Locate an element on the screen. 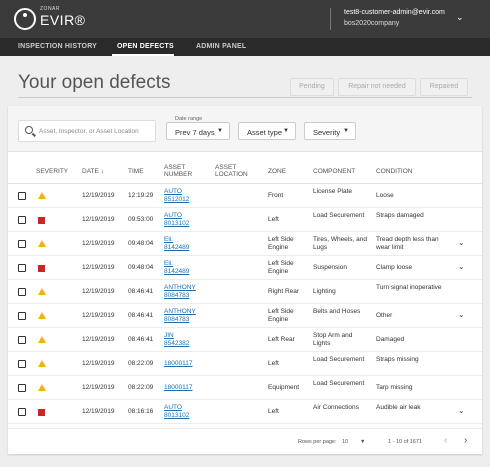  chevron-down-icon: ⌄ is located at coordinates (460, 17).